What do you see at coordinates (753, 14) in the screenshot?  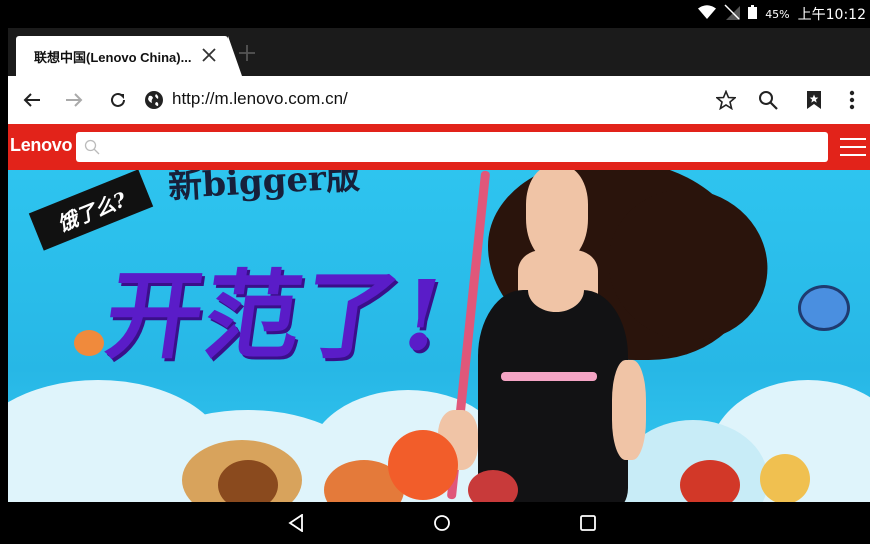 I see `battery-icon` at bounding box center [753, 14].